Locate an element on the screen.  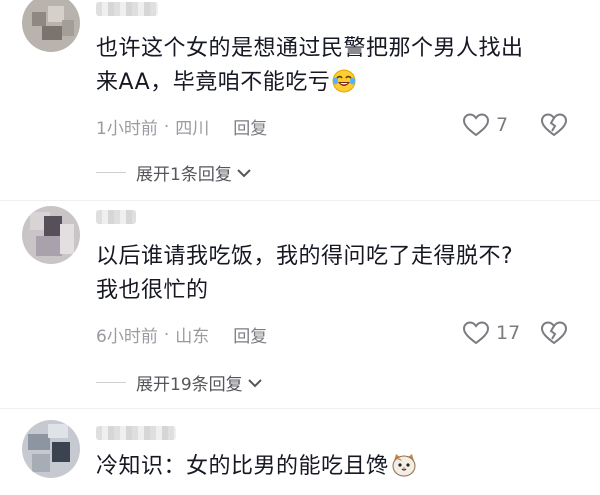
comment-text: 也许这个女的是想通过民警把那个男人找出 来AA，毕竟咱不能吃亏 is located at coordinates (331, 68).